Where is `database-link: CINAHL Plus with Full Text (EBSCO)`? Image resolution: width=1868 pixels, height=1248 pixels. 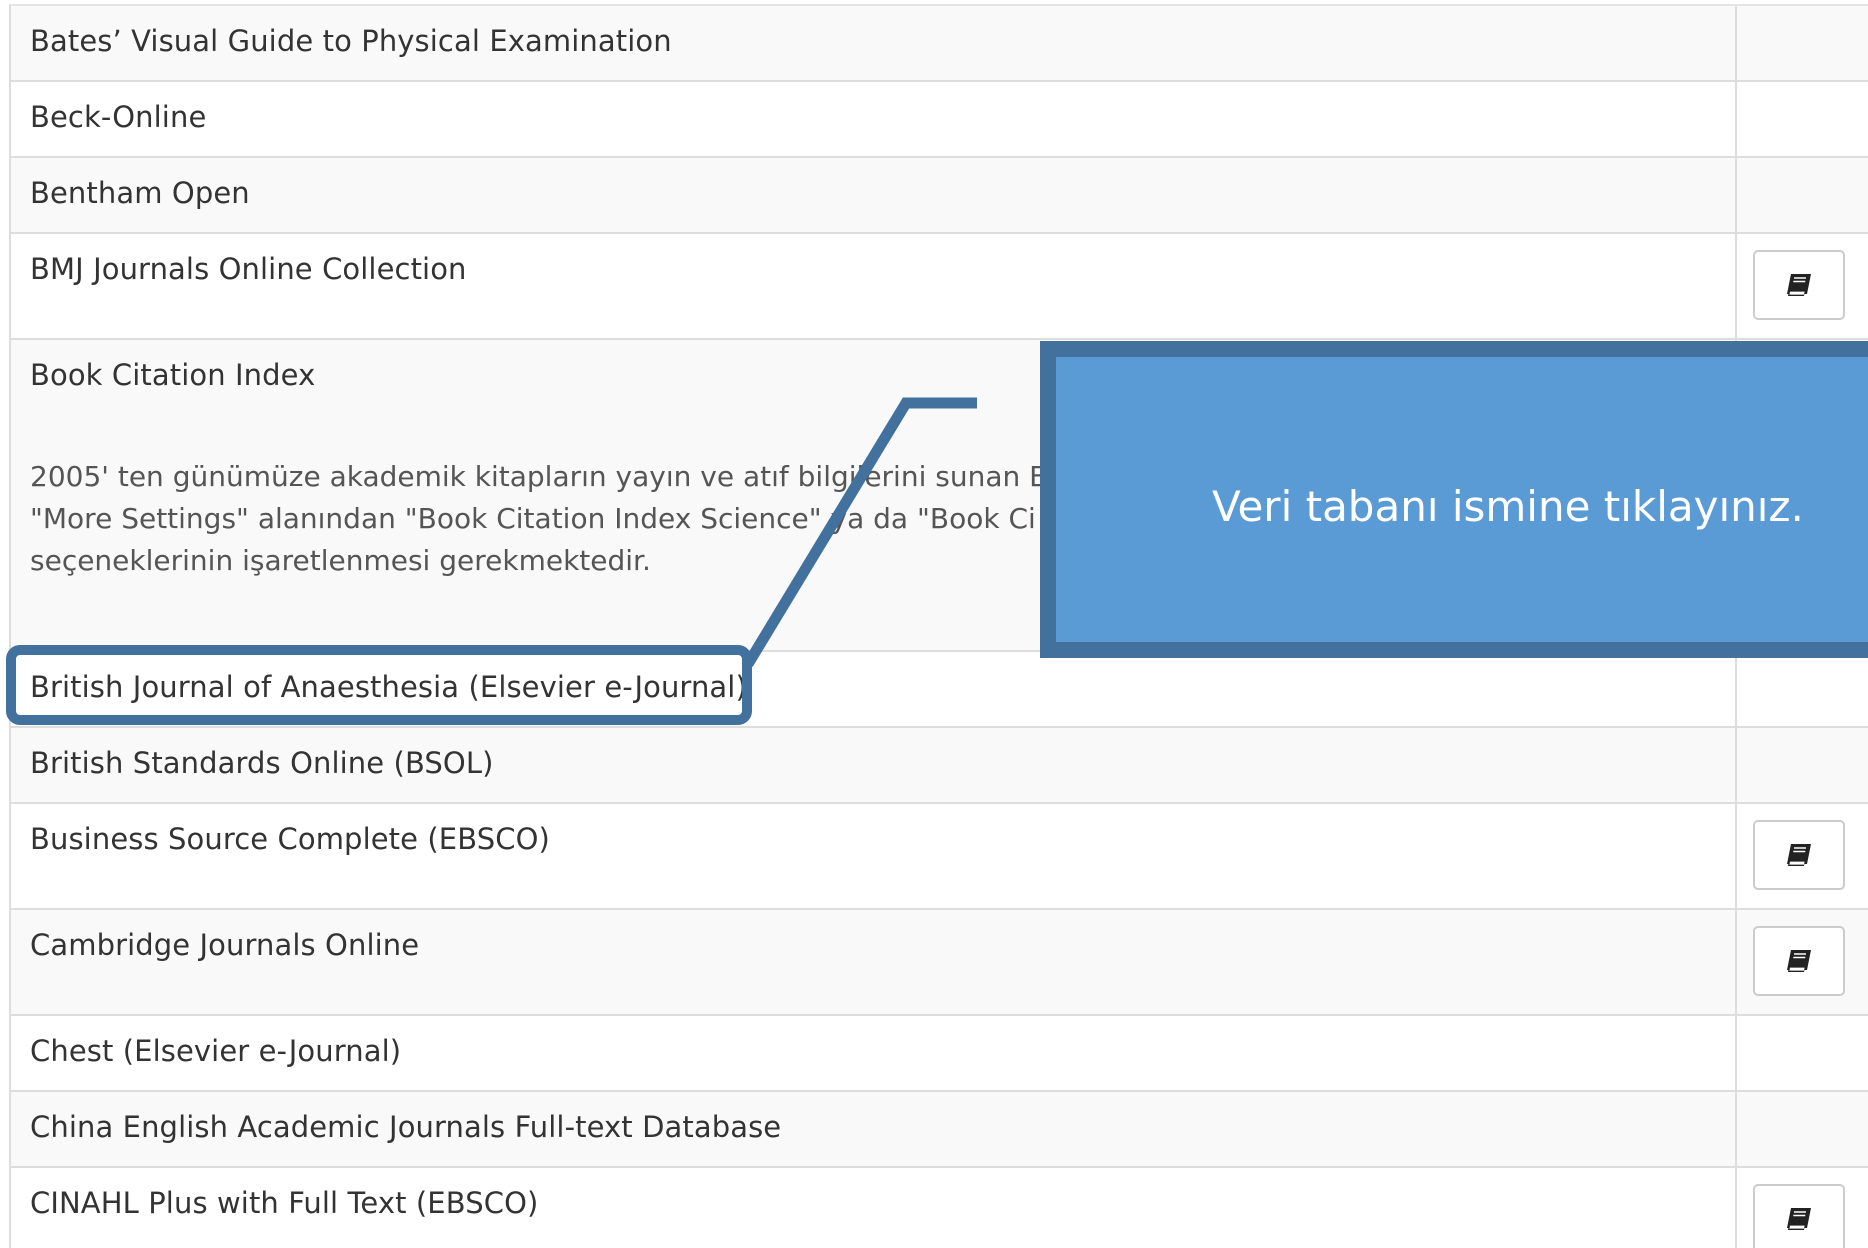
database-link: CINAHL Plus with Full Text (EBSCO) is located at coordinates (873, 1203).